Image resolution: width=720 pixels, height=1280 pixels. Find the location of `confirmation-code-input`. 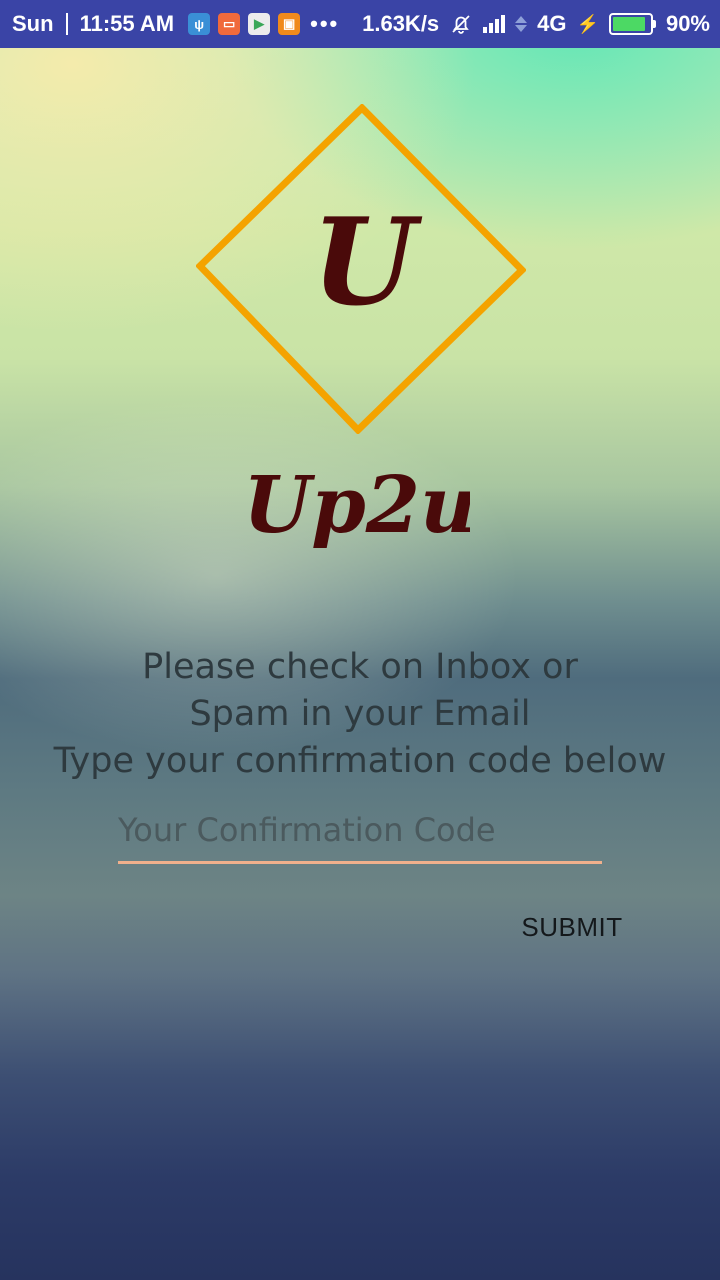

confirmation-code-input is located at coordinates (360, 836).